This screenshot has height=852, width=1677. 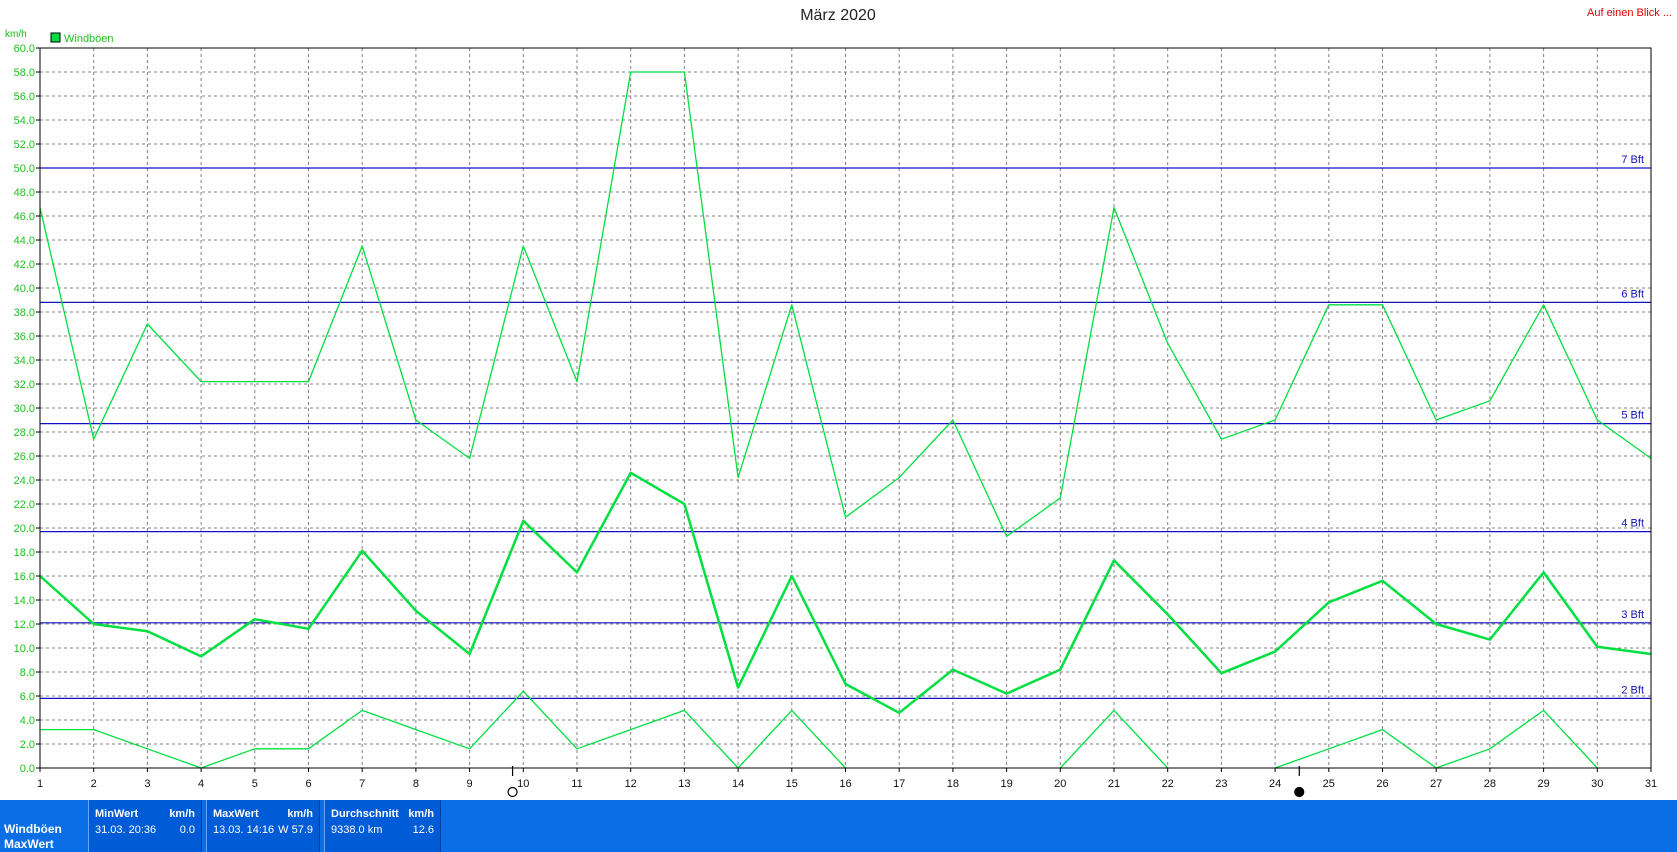 I want to click on min-value-panel: MinWert km/h 31.03. 20:36 0.0, so click(x=145, y=826).